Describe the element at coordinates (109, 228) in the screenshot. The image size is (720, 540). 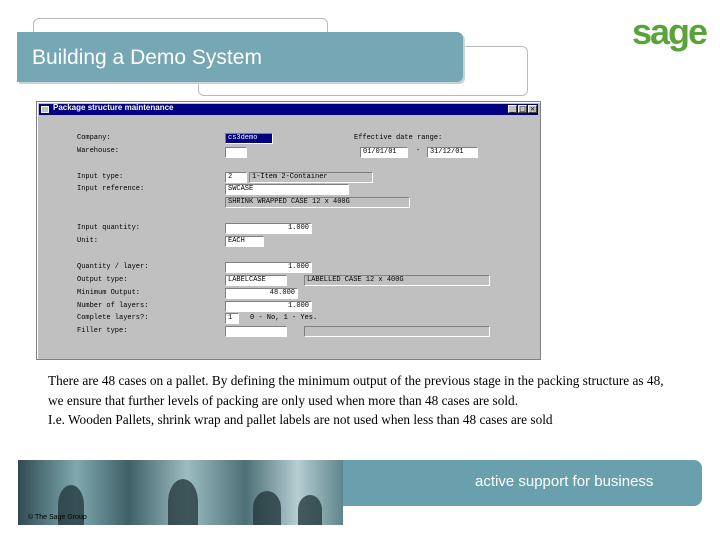
I see `input-quantity-label: Input quantity:` at that location.